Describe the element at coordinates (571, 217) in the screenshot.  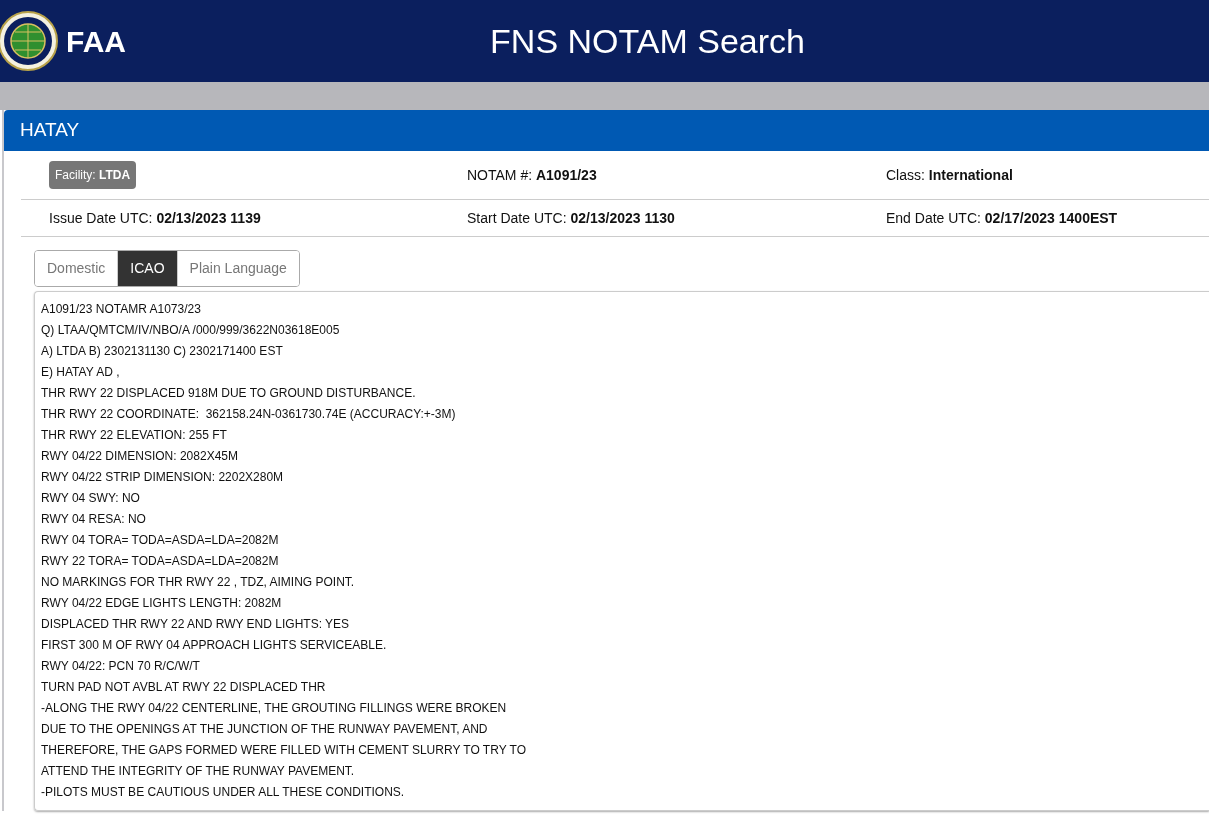
I see `field-text: Start Date UTC: 02/13/2023 1130` at that location.